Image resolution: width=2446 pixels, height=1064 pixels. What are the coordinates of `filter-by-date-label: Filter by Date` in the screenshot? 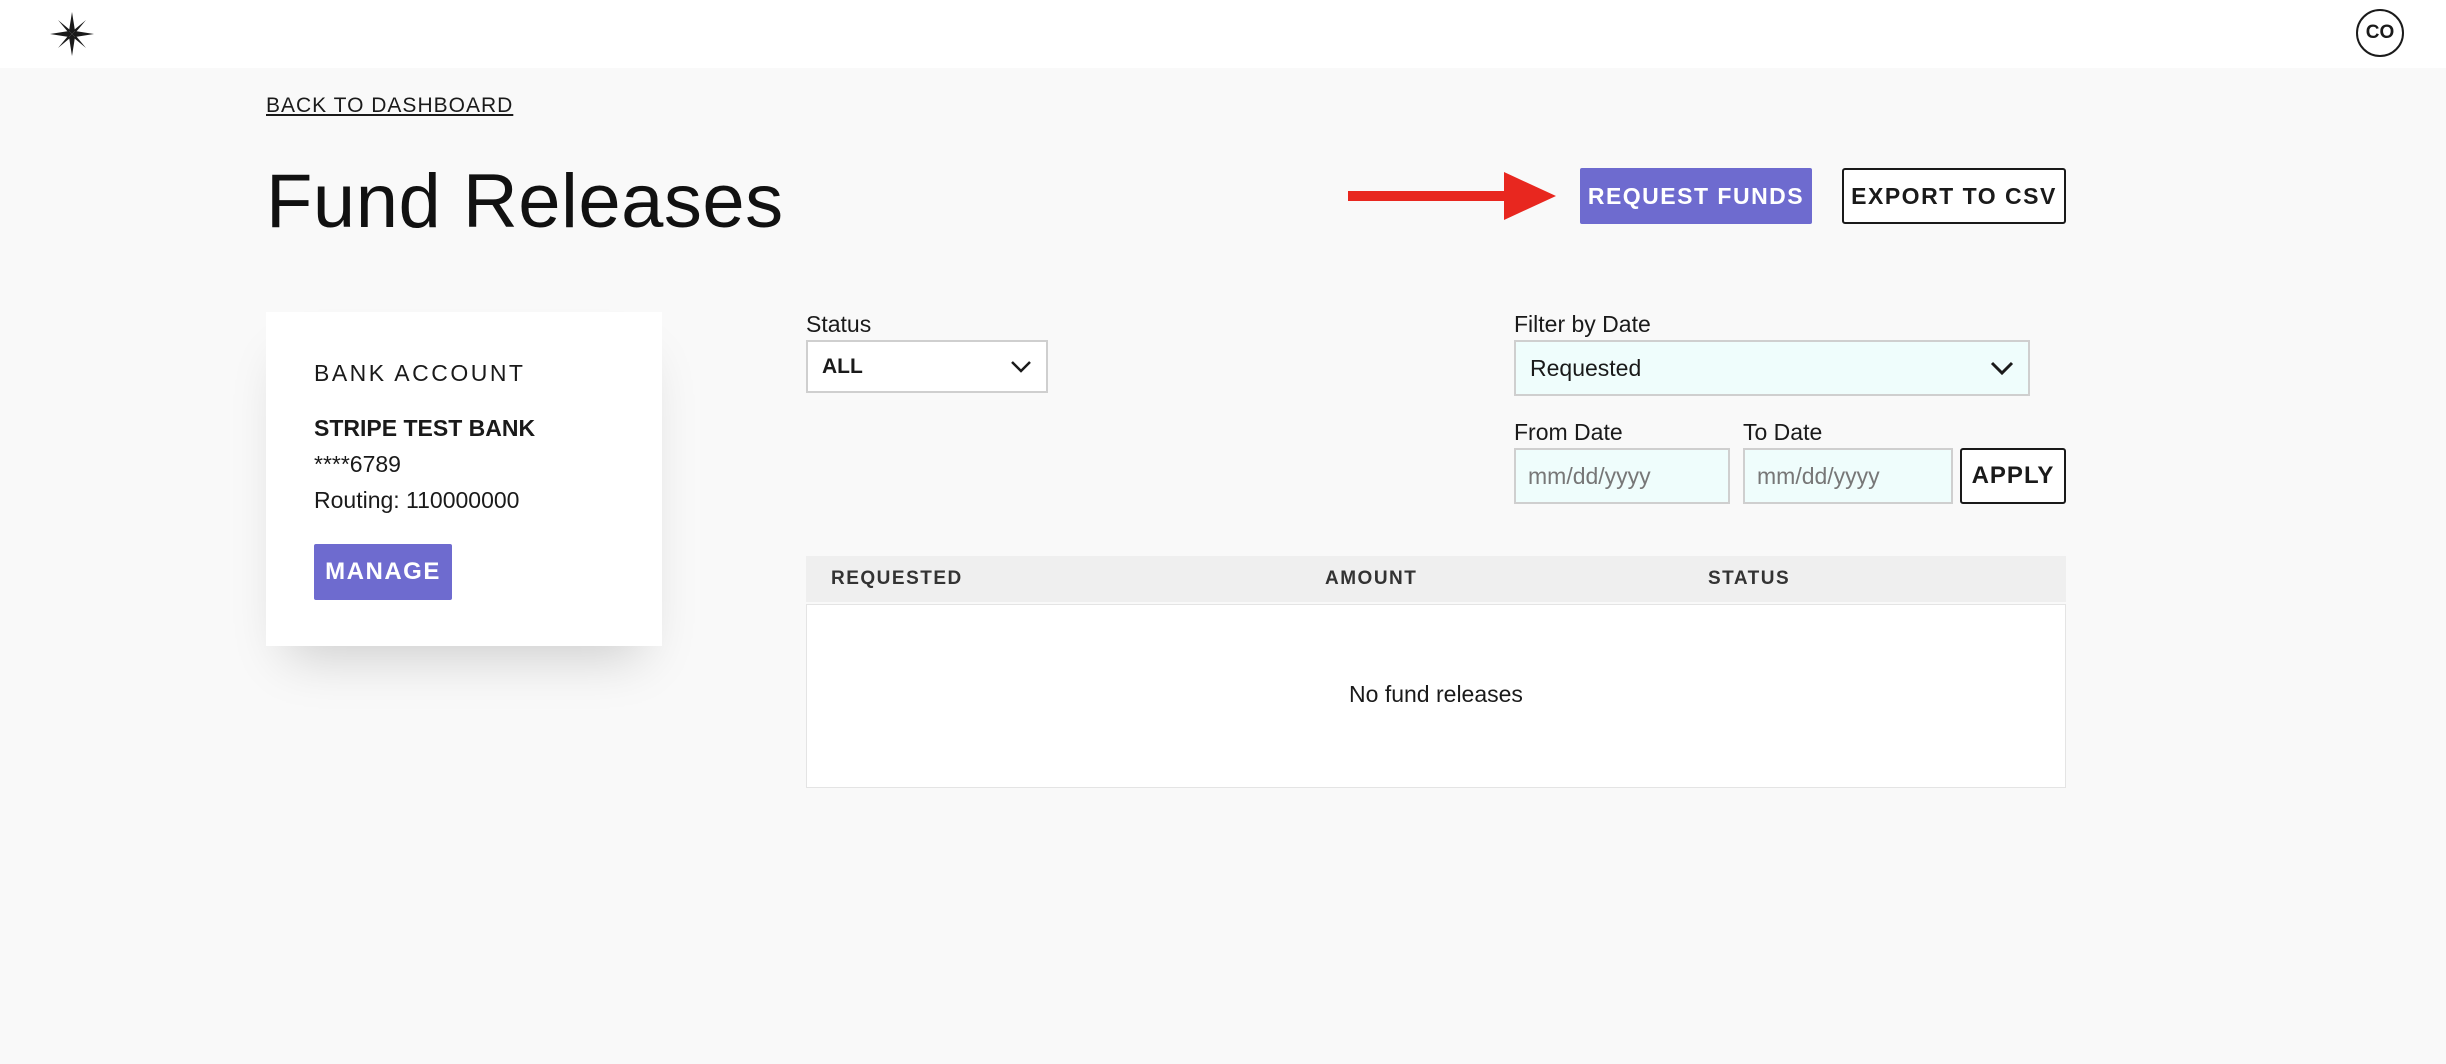 It's located at (1582, 324).